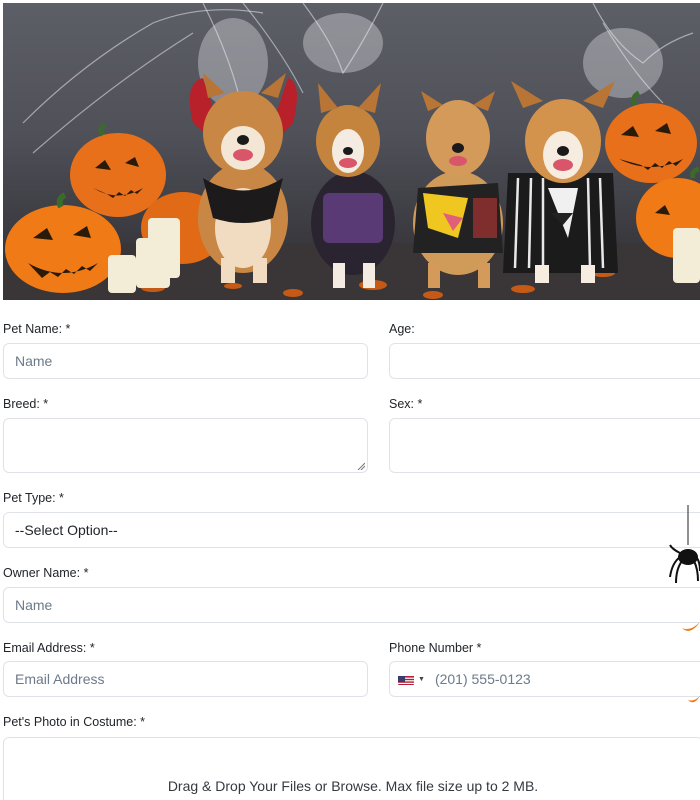 The height and width of the screenshot is (800, 700). I want to click on breed-textarea, so click(185, 445).